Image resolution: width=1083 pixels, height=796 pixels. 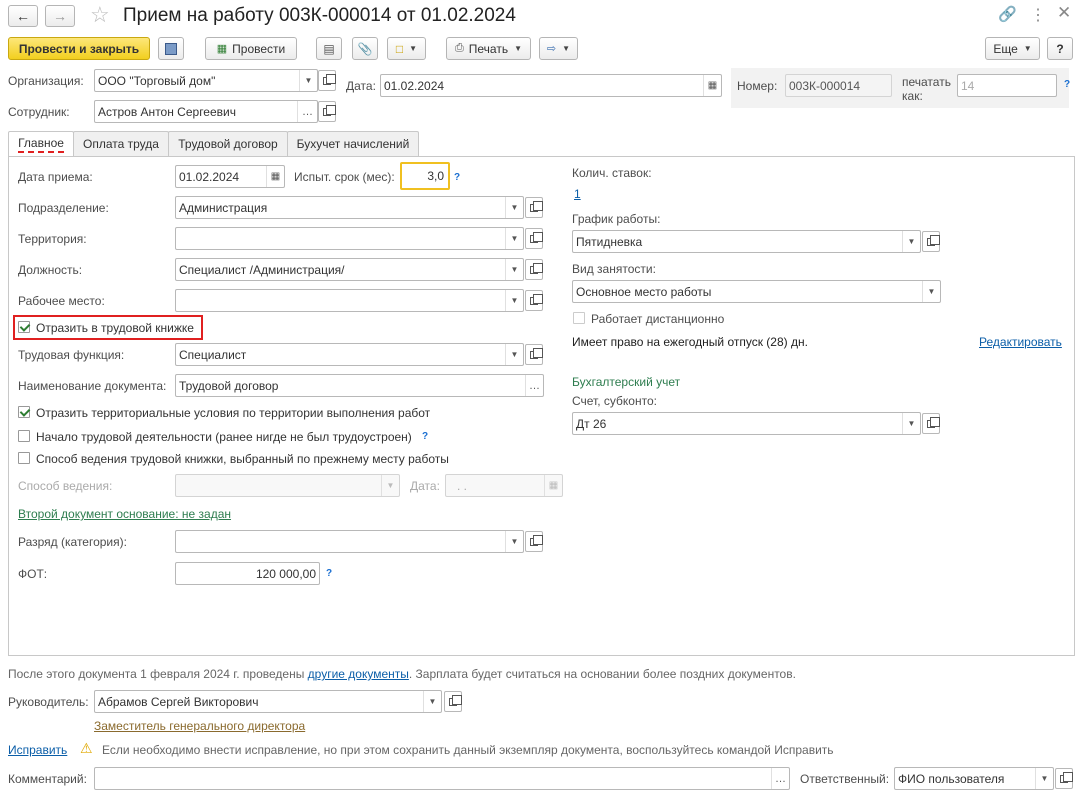 I want to click on schedule-open-button, so click(x=931, y=241).